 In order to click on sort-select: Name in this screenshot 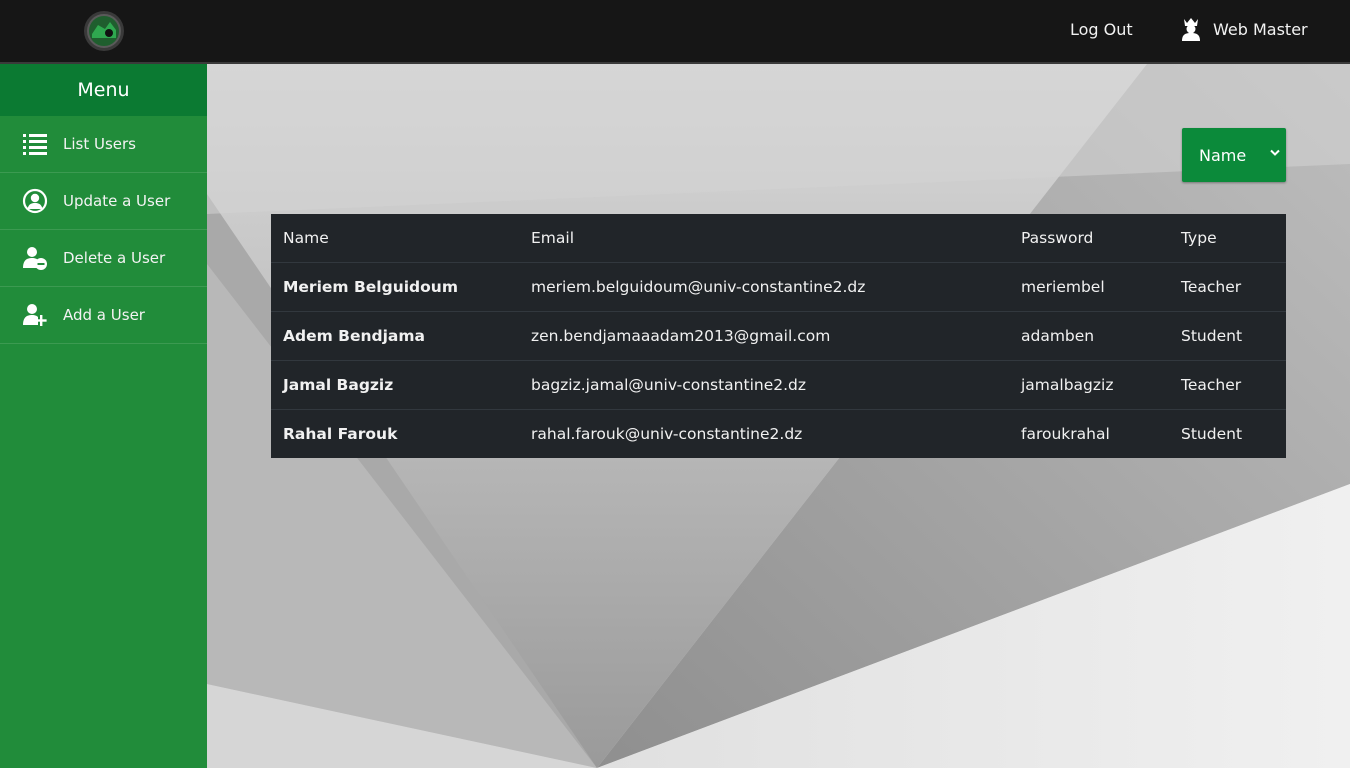, I will do `click(1234, 155)`.